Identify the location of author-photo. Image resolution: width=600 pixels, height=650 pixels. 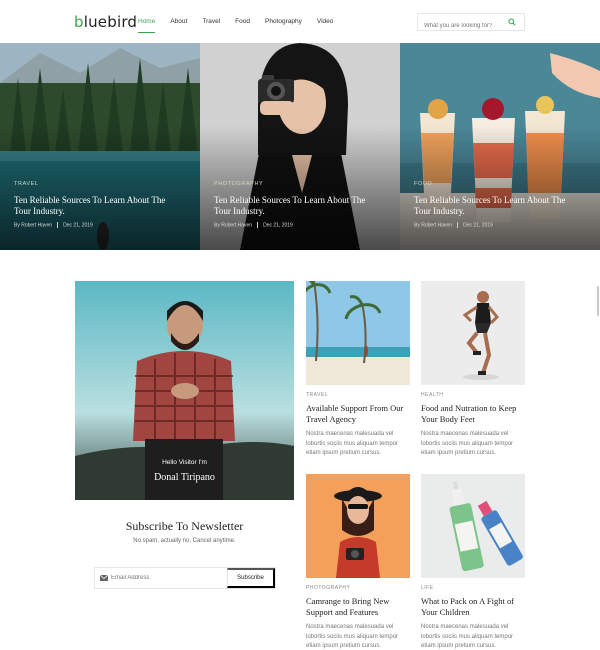
(184, 390).